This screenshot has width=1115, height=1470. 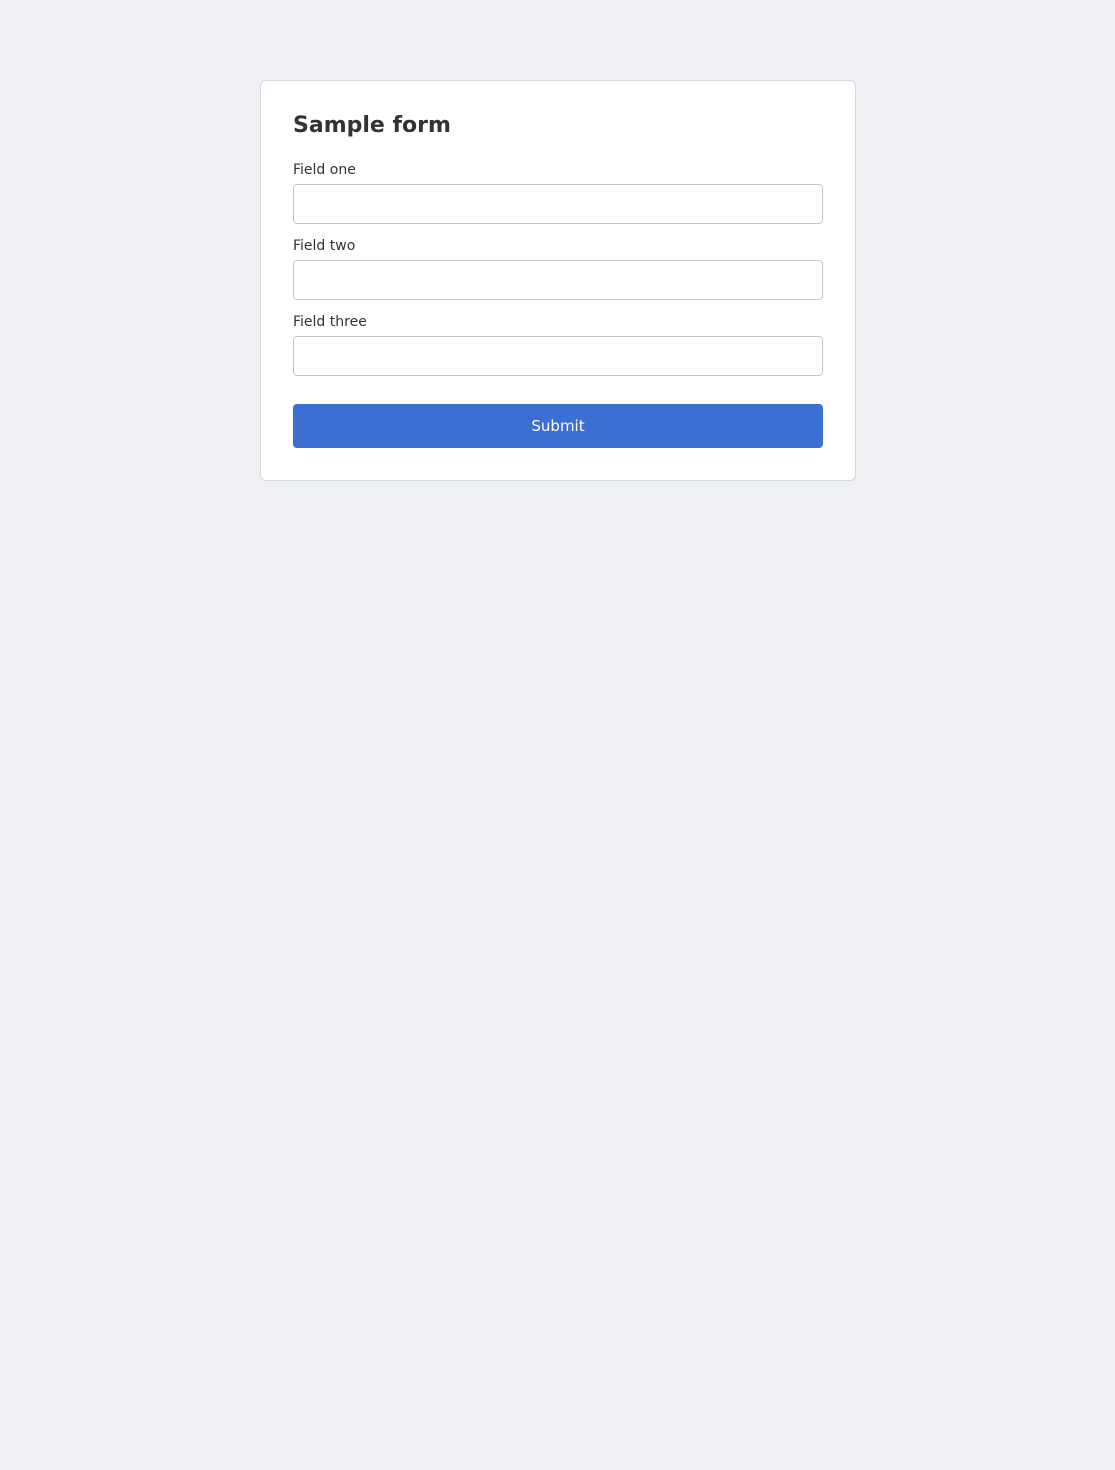 I want to click on field-three-input, so click(x=558, y=356).